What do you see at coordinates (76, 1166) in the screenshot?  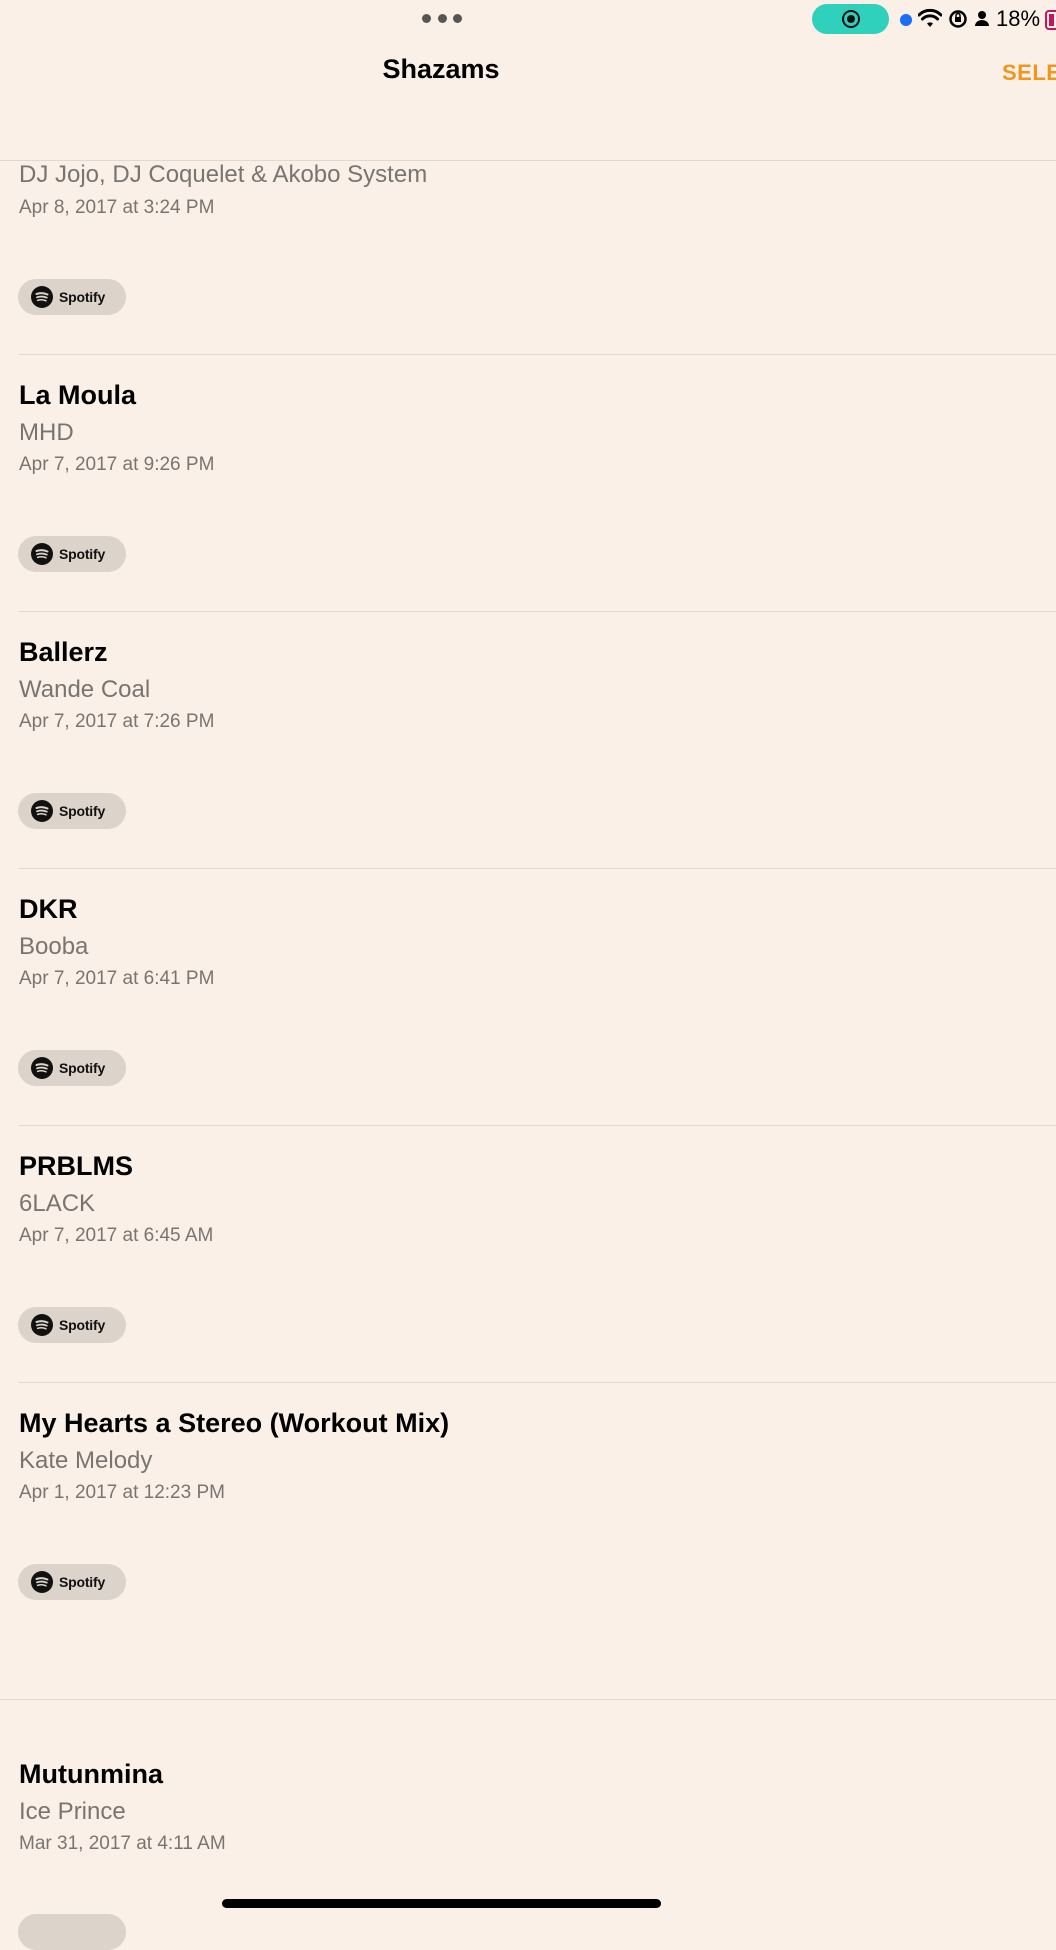 I see `item-title: PRBLMS` at bounding box center [76, 1166].